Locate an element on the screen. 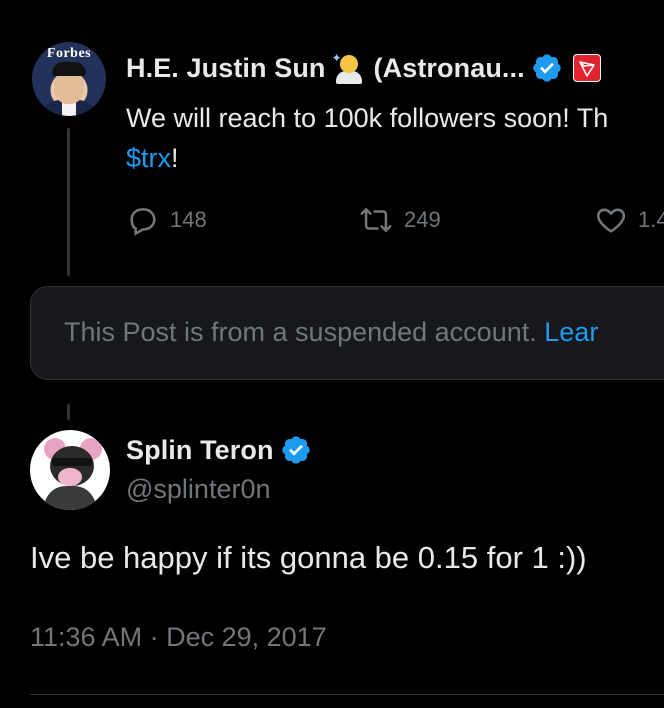 This screenshot has width=664, height=708. reply-handle: @splinter0n is located at coordinates (198, 489).